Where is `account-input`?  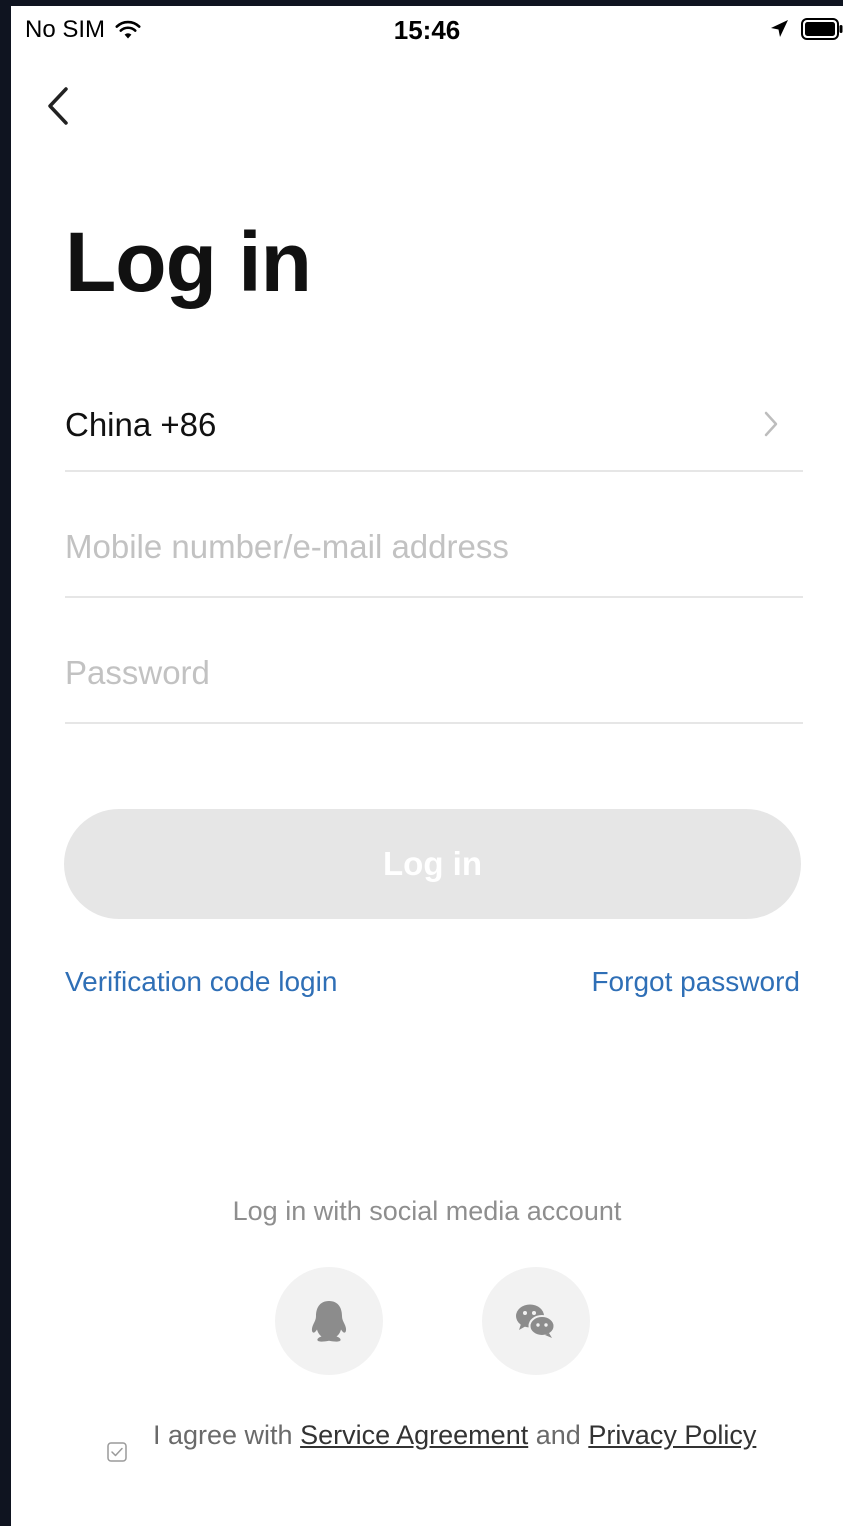 account-input is located at coordinates (434, 547).